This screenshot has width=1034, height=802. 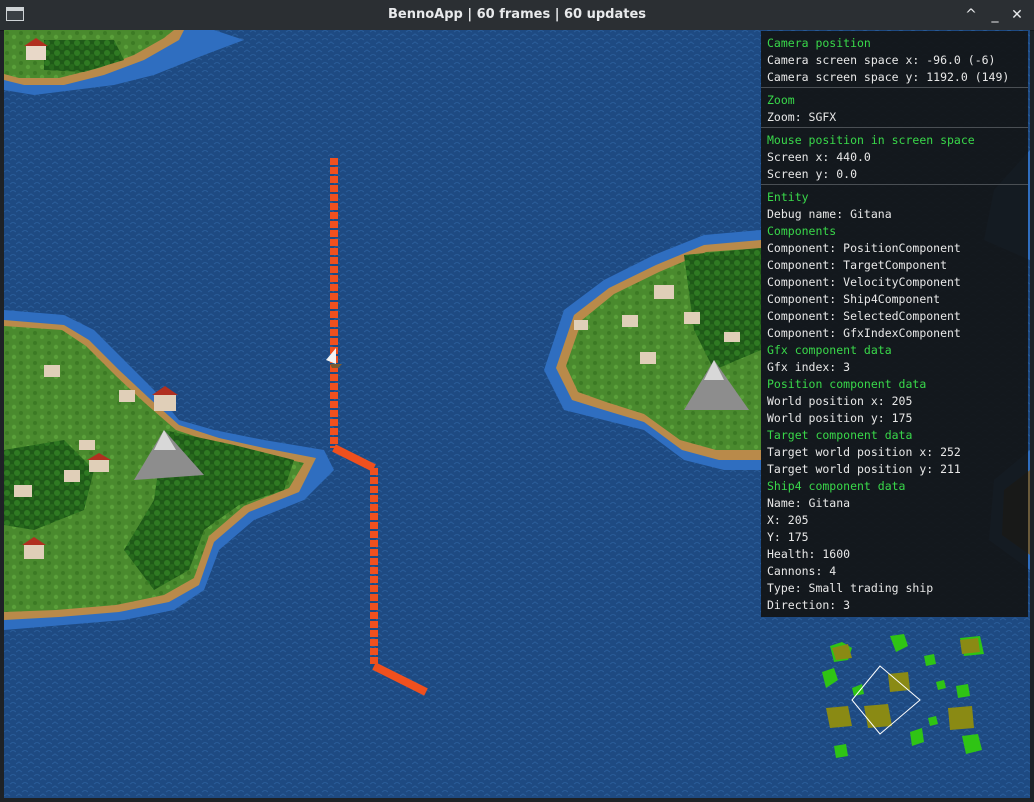 I want to click on ship-y: Y: 175, so click(x=788, y=537).